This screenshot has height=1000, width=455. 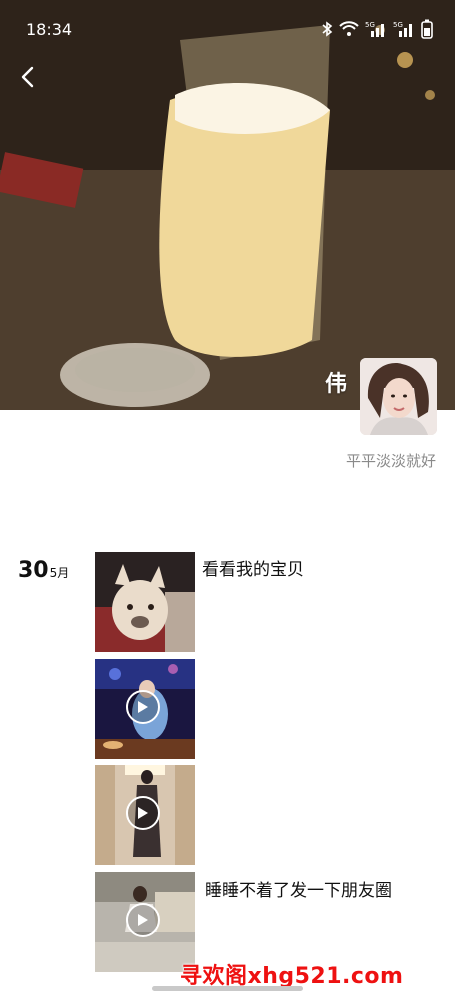 What do you see at coordinates (390, 461) in the screenshot?
I see `profile-signature: 平平淡淡就好` at bounding box center [390, 461].